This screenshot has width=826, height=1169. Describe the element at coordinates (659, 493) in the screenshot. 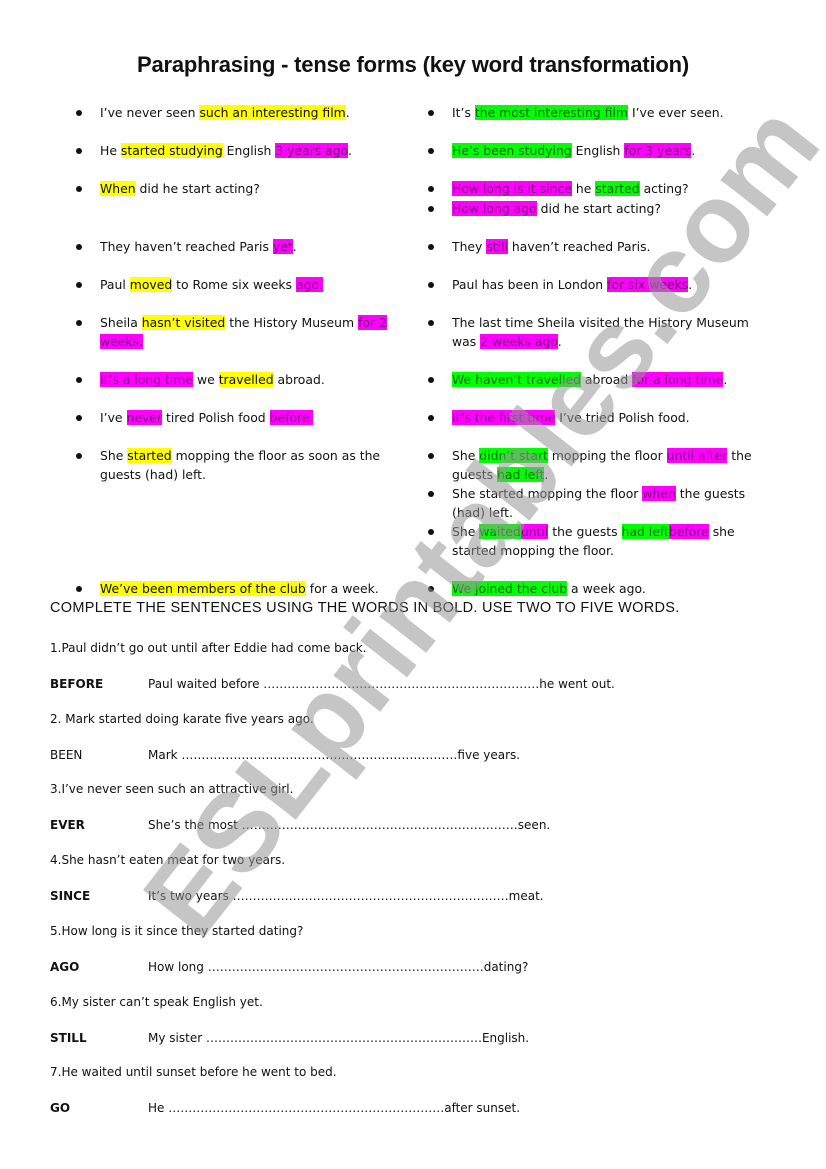

I see `highlighted-phrase: when` at that location.